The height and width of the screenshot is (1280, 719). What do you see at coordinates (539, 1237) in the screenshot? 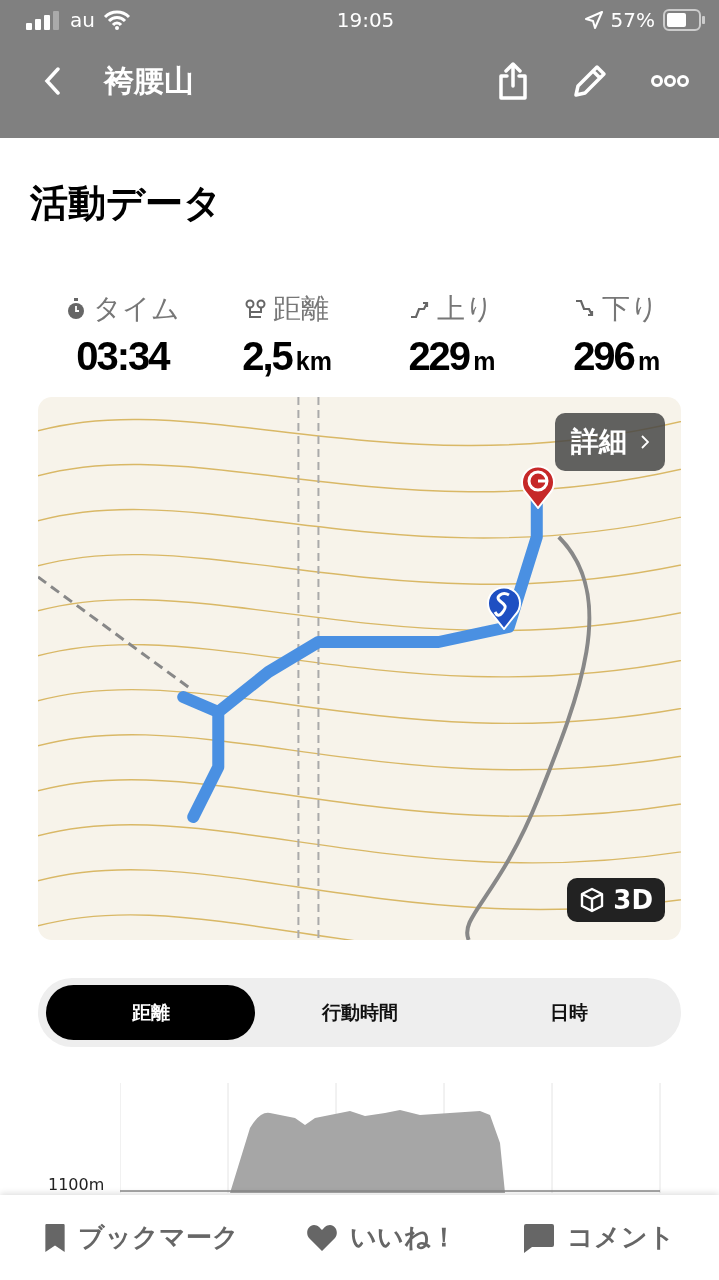
I see `comment-icon` at bounding box center [539, 1237].